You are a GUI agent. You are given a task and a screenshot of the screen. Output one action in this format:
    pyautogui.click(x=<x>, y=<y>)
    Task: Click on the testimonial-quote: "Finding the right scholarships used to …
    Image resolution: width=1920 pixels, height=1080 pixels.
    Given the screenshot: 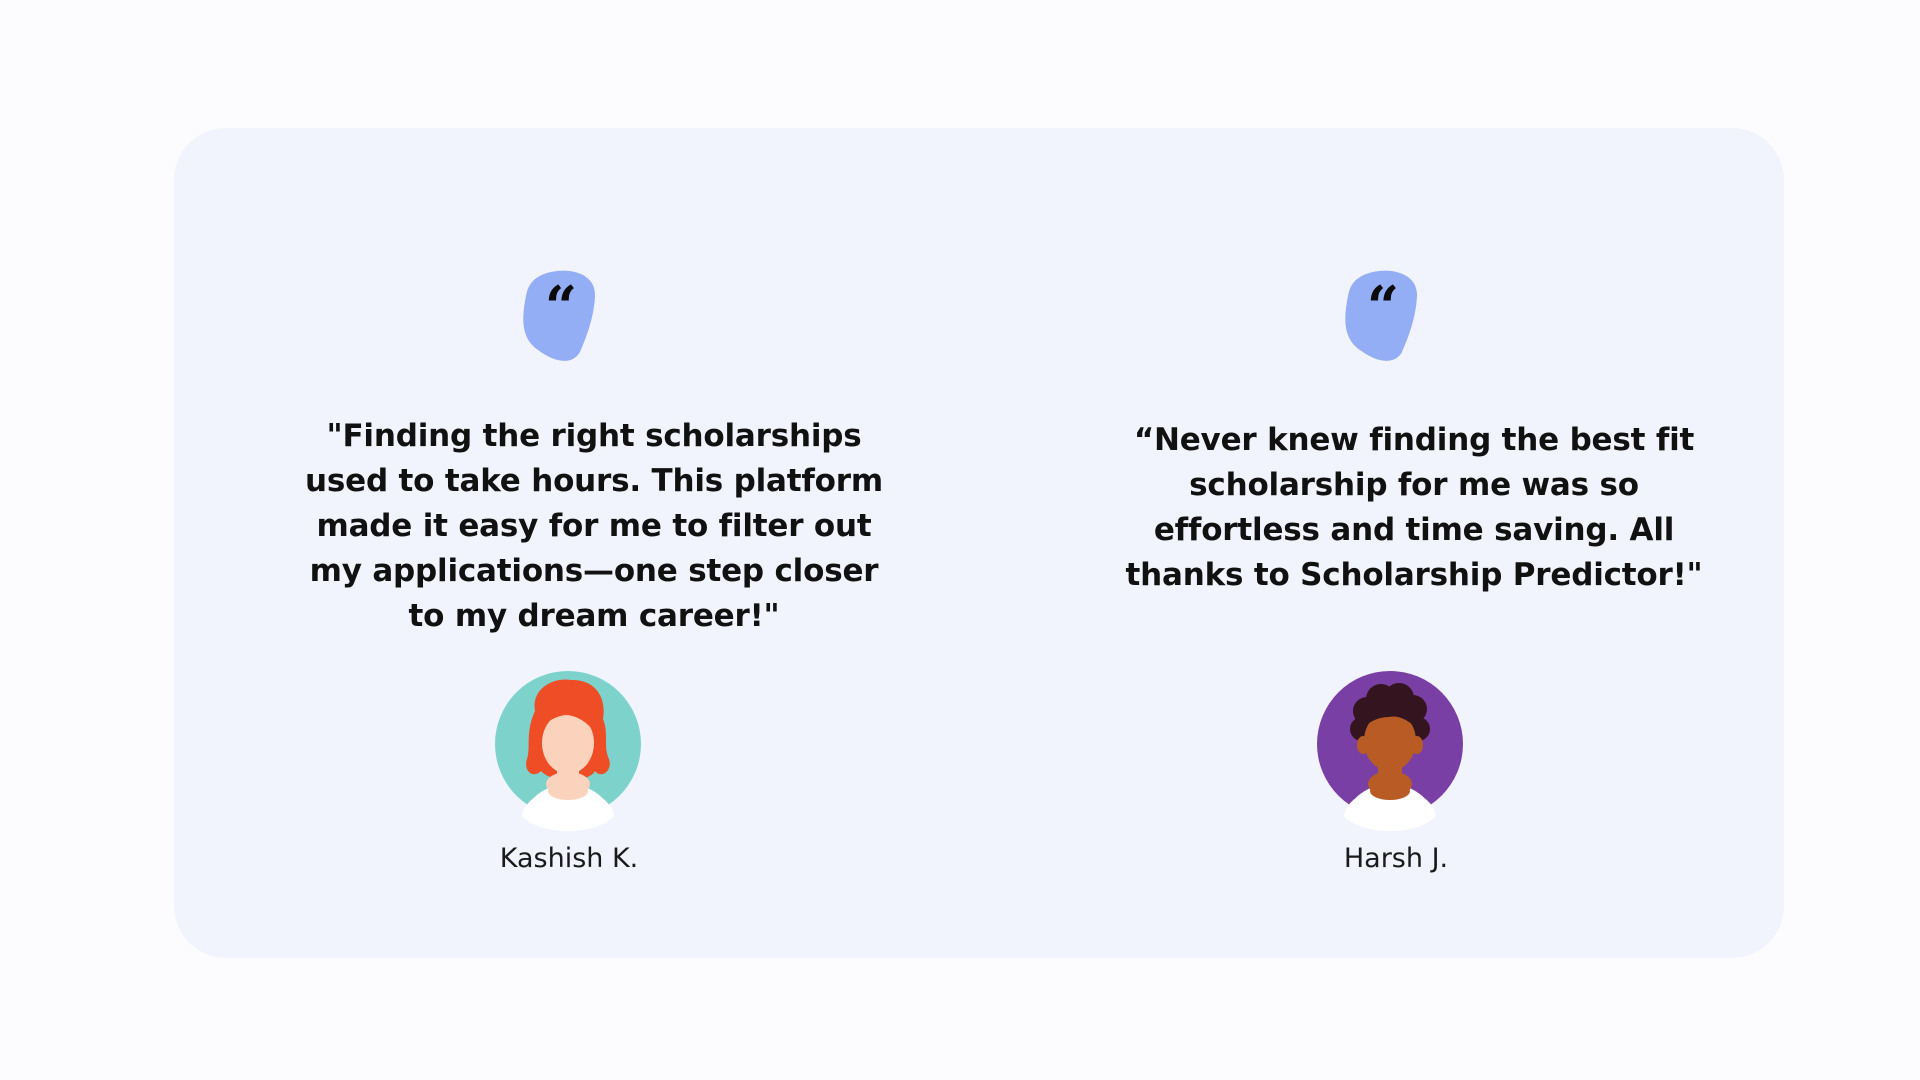 What is the action you would take?
    pyautogui.click(x=594, y=526)
    